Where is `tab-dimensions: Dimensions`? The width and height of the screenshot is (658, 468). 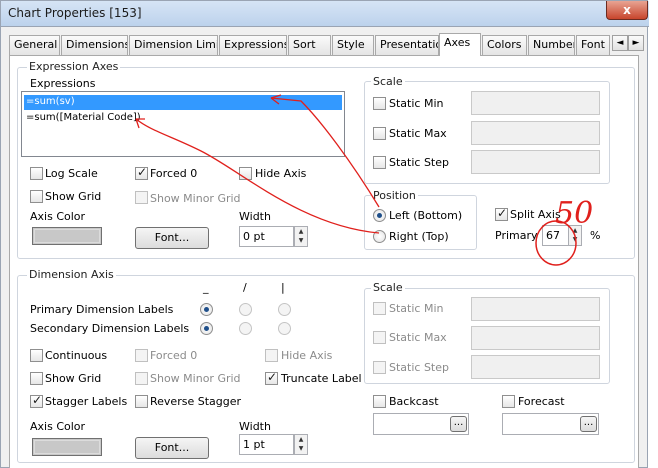
tab-dimensions: Dimensions is located at coordinates (94, 45).